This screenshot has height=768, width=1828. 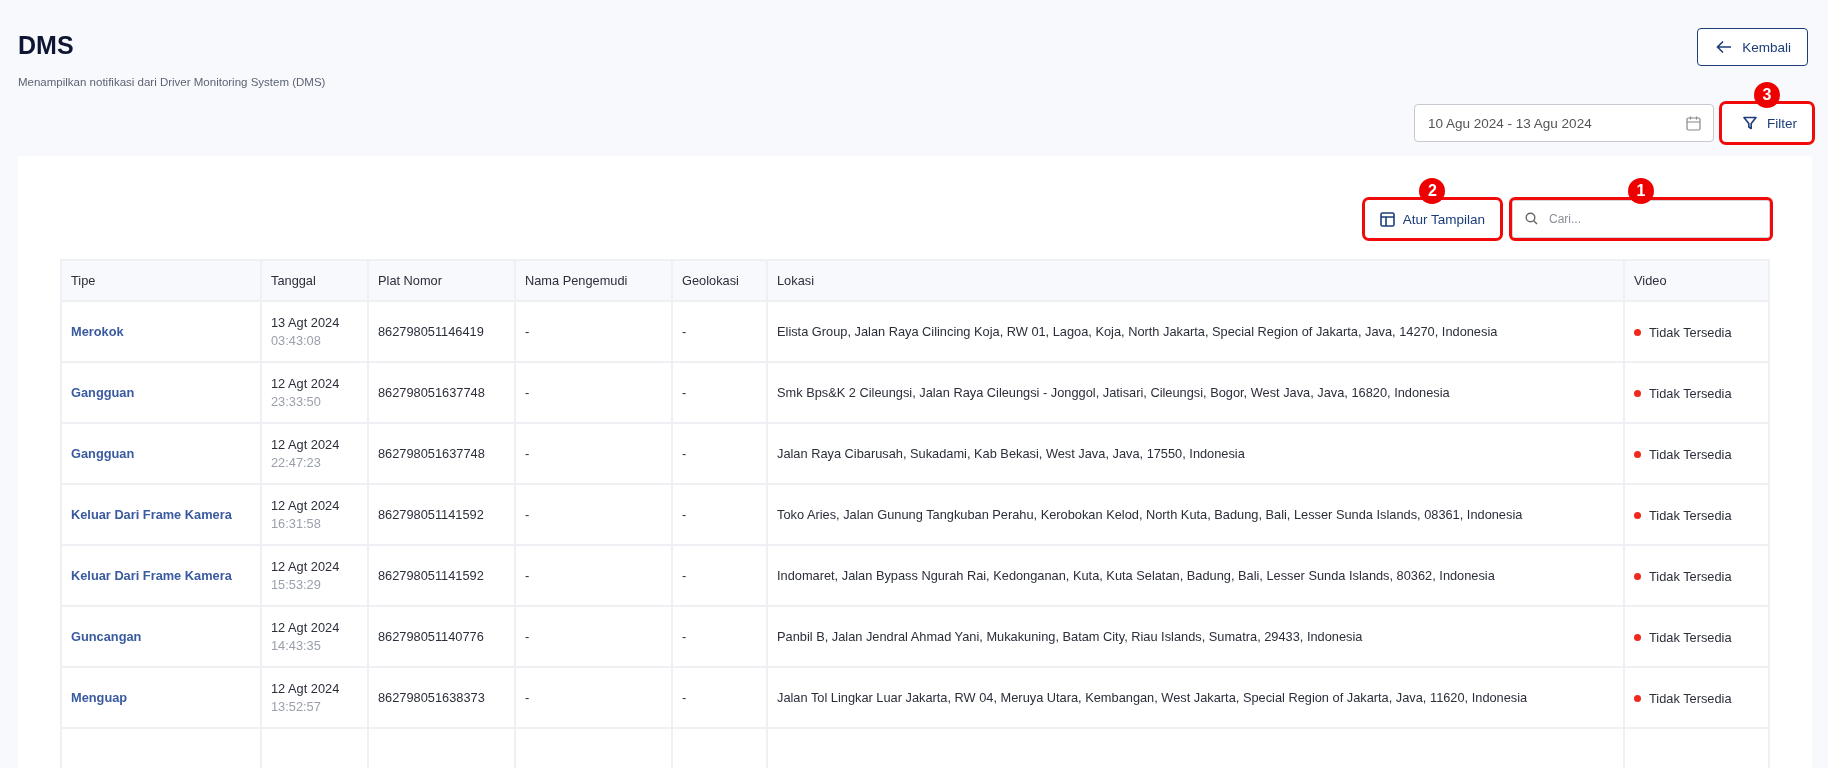 I want to click on table-cell: Smk Bps&K 2 Cileungsi, Jalan Raya Cileungsi - Jonggol, Jatisari, Cileungsi, Bogor, West Java, Java, 16820, Indonesia, so click(x=1113, y=392).